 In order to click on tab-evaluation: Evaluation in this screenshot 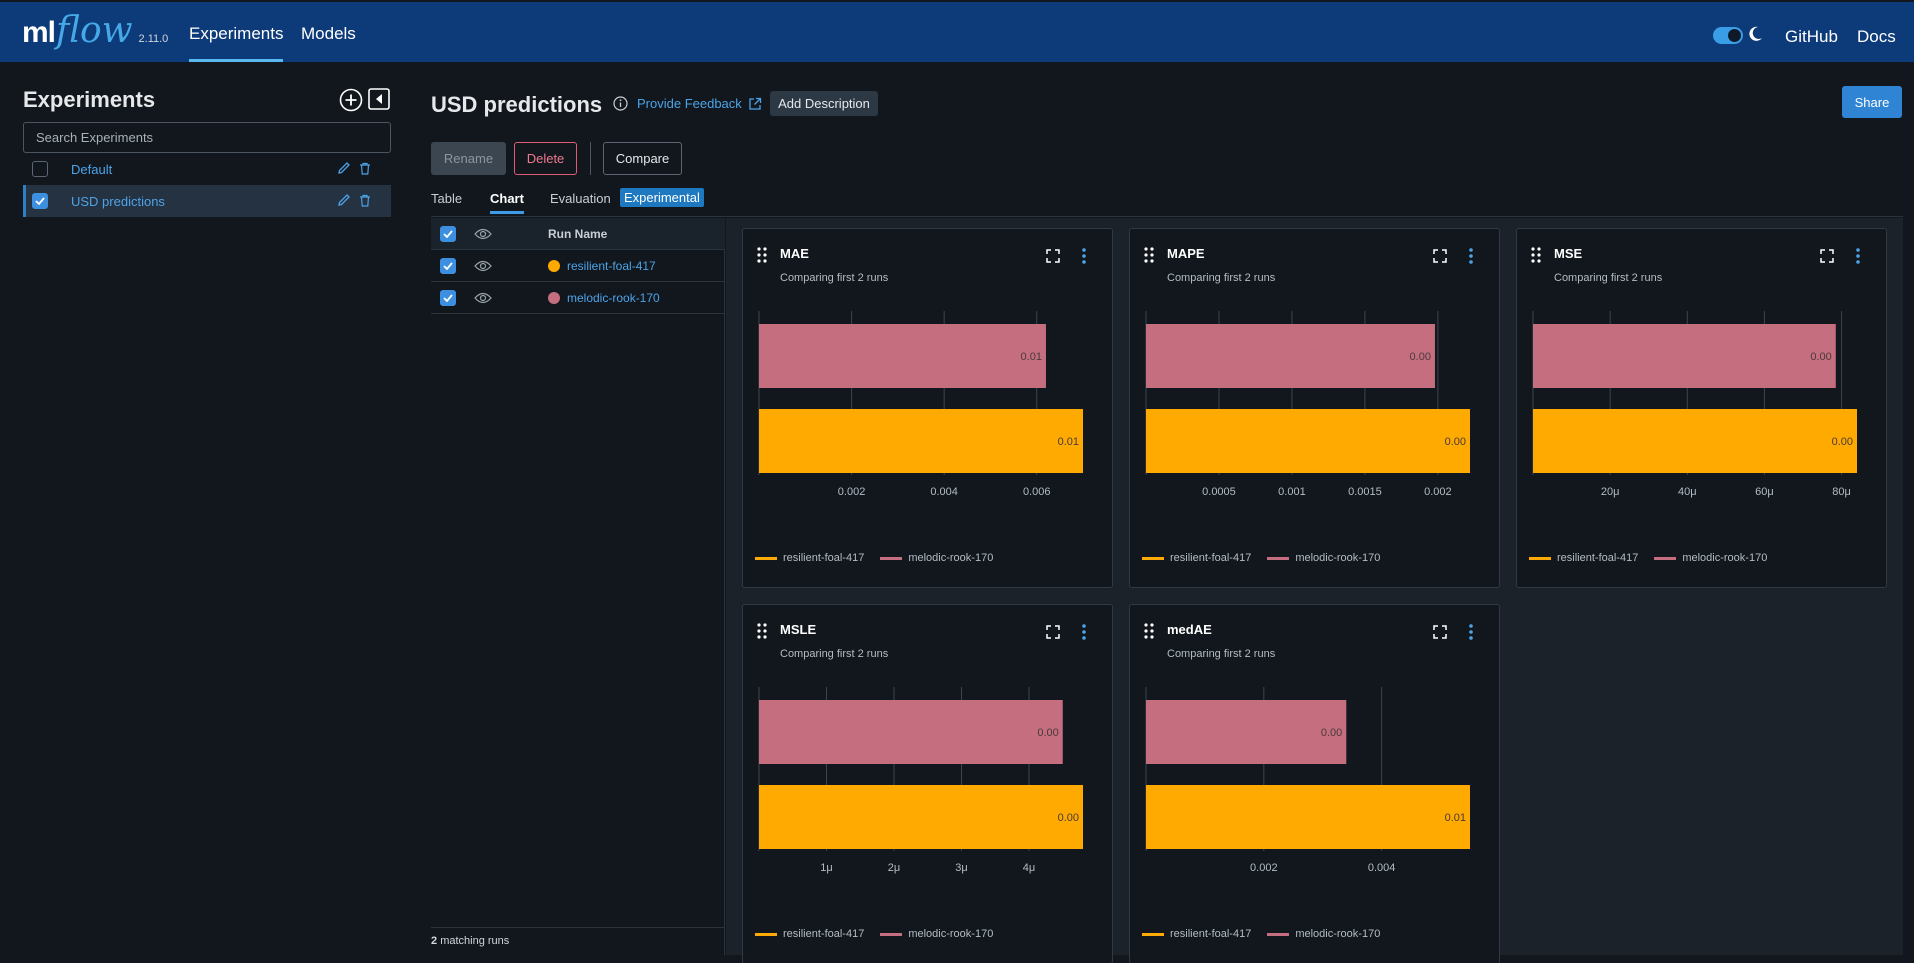, I will do `click(580, 198)`.